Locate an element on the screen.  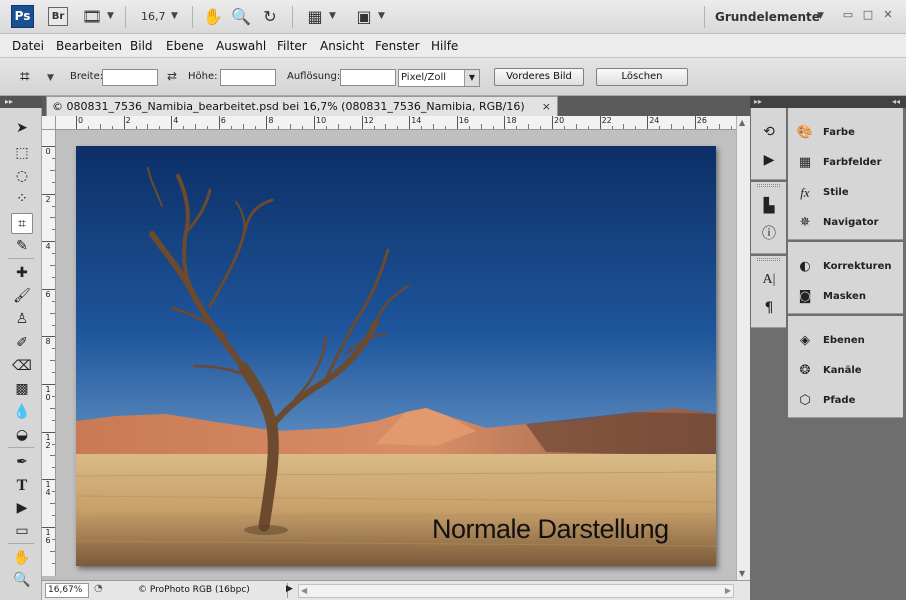
clone-stamp-tool-icon: ♙ is located at coordinates (22, 319).